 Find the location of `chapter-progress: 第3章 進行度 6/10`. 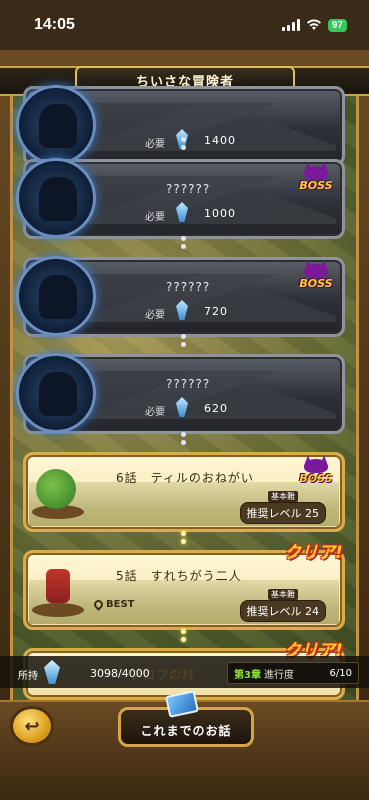

chapter-progress: 第3章 進行度 6/10 is located at coordinates (293, 673).